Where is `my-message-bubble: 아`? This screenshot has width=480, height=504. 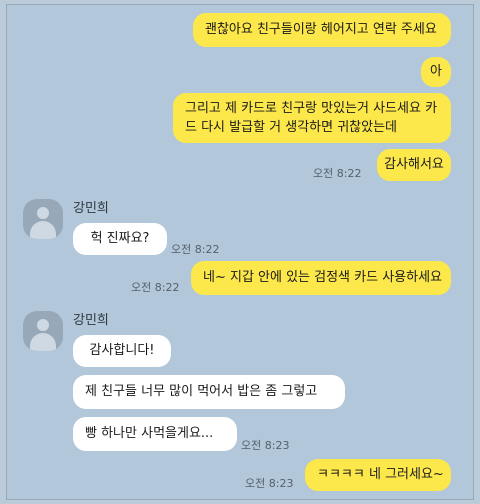
my-message-bubble: 아 is located at coordinates (436, 72).